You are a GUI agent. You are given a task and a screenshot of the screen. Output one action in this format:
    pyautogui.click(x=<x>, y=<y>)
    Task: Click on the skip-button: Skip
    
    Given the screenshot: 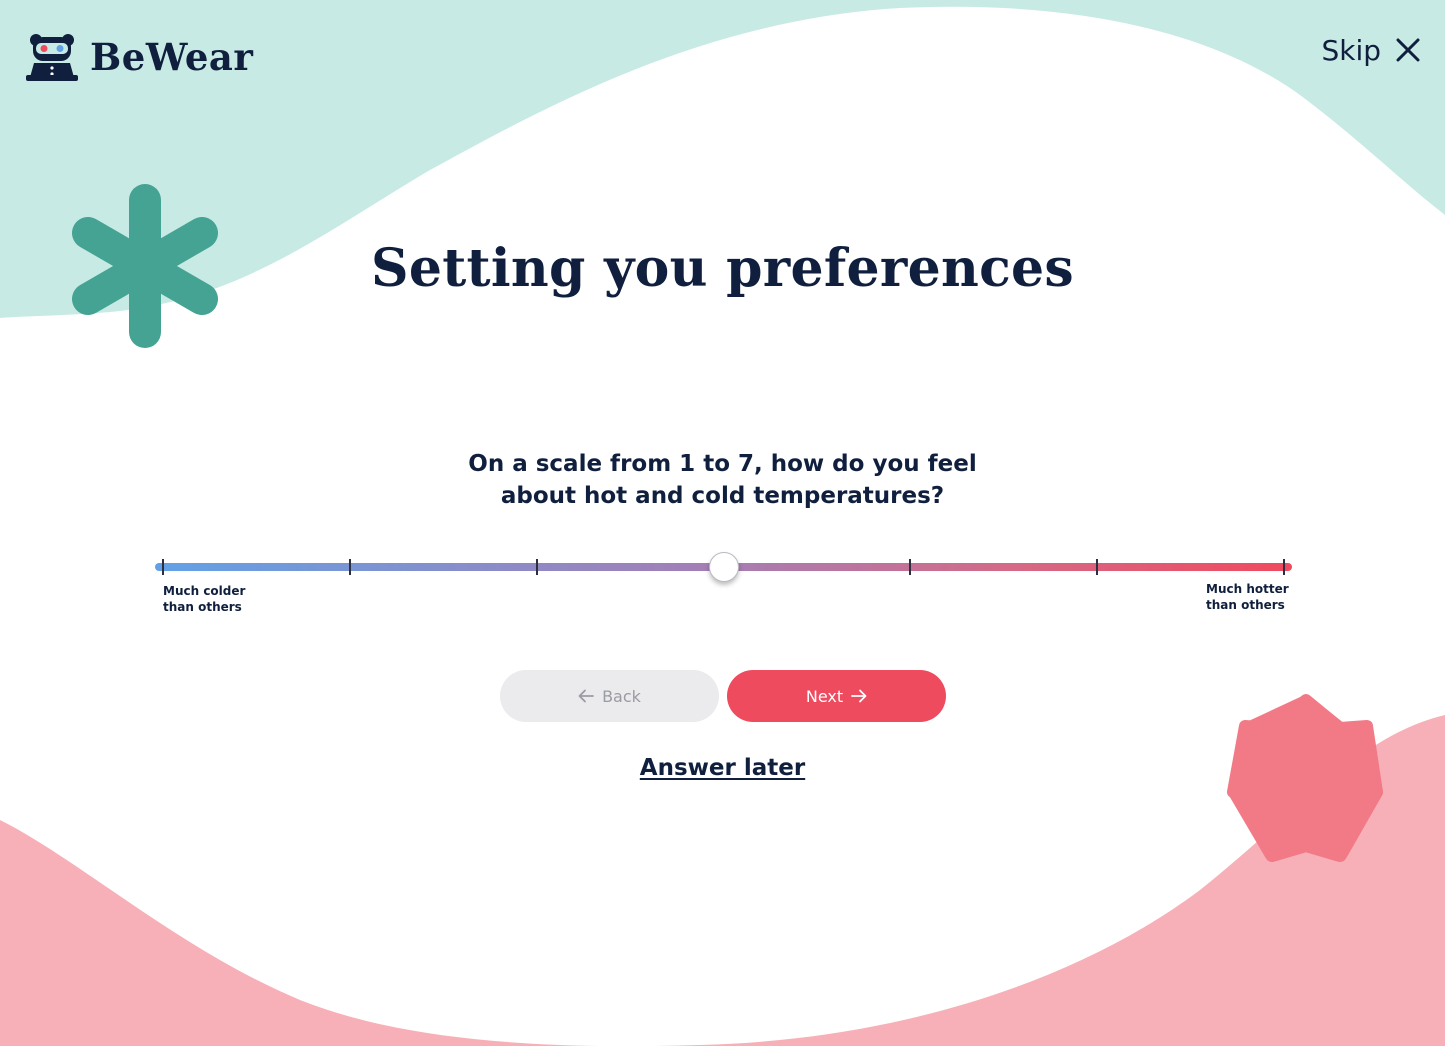 What is the action you would take?
    pyautogui.click(x=1371, y=50)
    